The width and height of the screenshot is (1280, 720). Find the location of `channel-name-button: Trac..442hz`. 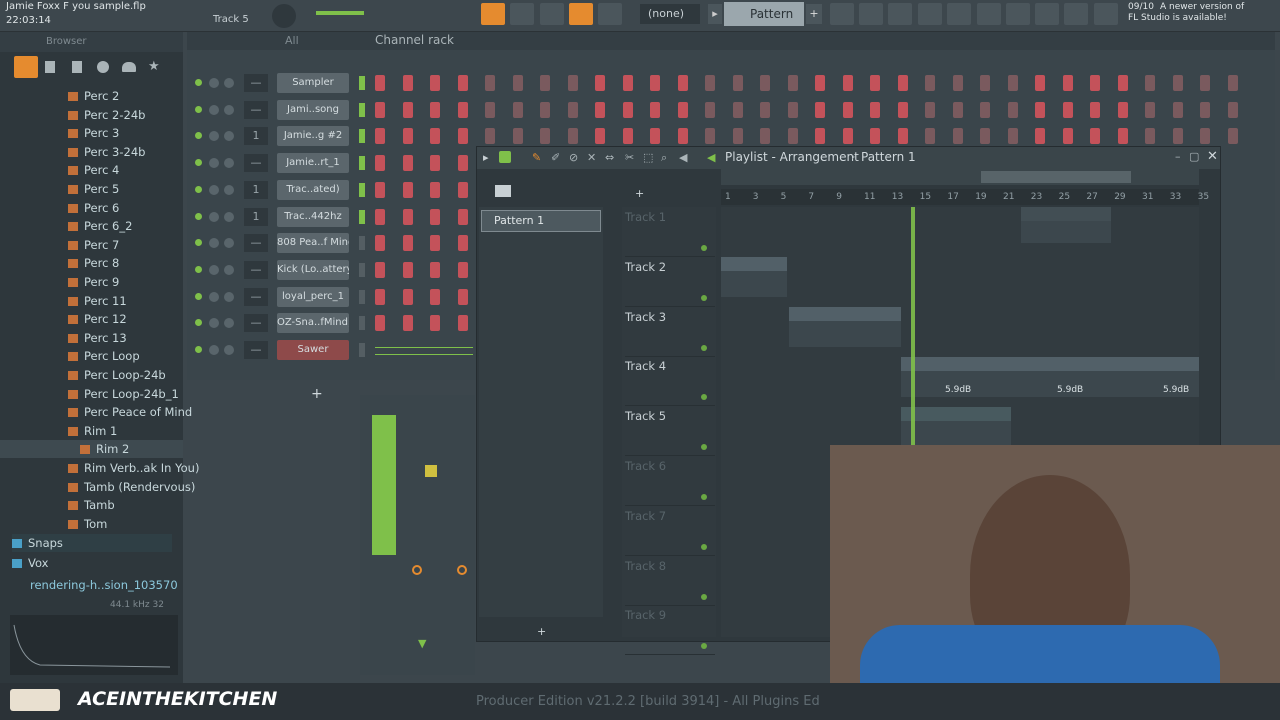

channel-name-button: Trac..442hz is located at coordinates (313, 216).